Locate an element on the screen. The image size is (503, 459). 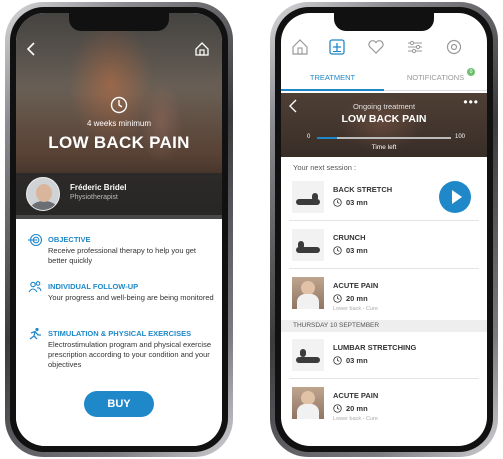
target-icon is located at coordinates (35, 240).